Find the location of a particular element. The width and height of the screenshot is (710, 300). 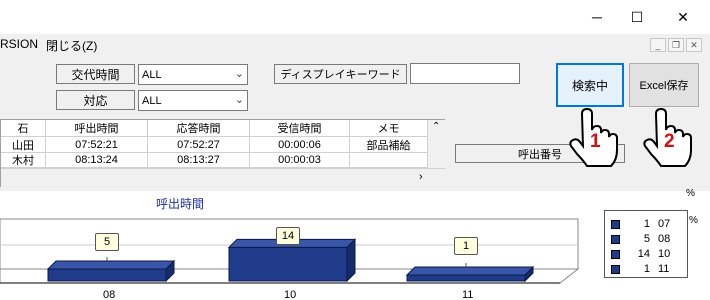

mdi-restore-icon: ❐ is located at coordinates (676, 44).